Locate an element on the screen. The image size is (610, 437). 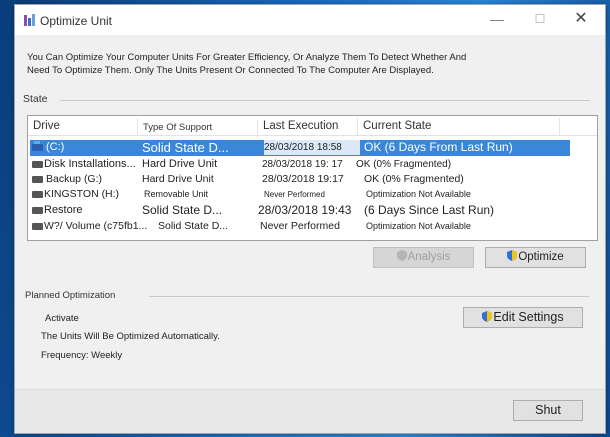
drive-last-execution: 28/03/2018 19: 17 is located at coordinates (302, 164).